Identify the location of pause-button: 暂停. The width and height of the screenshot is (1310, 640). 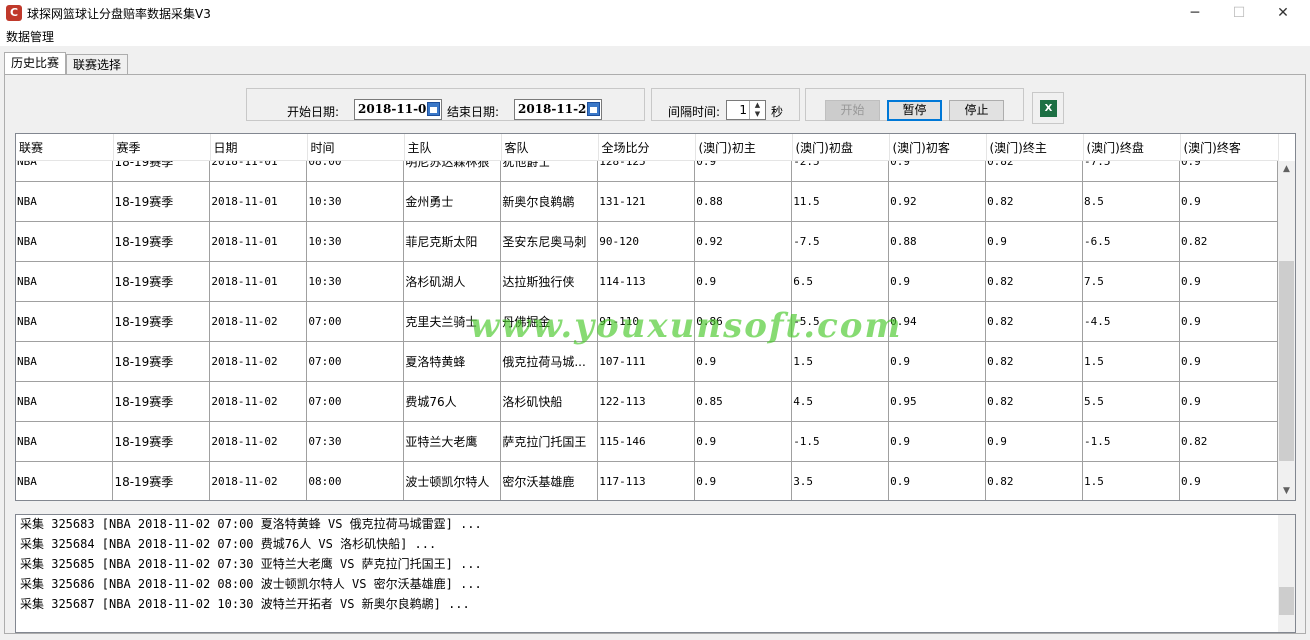
(914, 110).